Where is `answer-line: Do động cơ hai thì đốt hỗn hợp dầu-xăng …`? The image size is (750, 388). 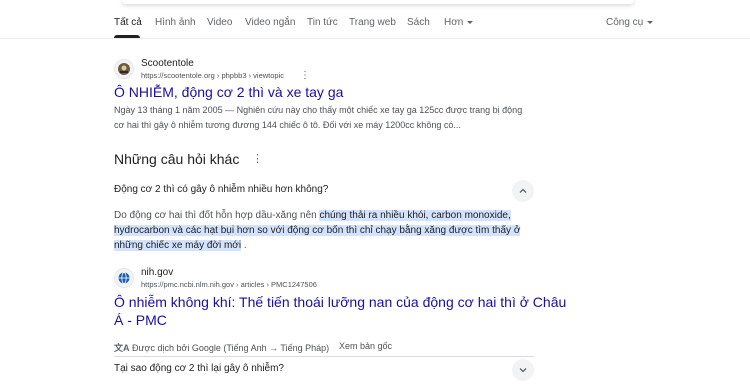 answer-line: Do động cơ hai thì đốt hỗn hợp dầu-xăng … is located at coordinates (312, 215).